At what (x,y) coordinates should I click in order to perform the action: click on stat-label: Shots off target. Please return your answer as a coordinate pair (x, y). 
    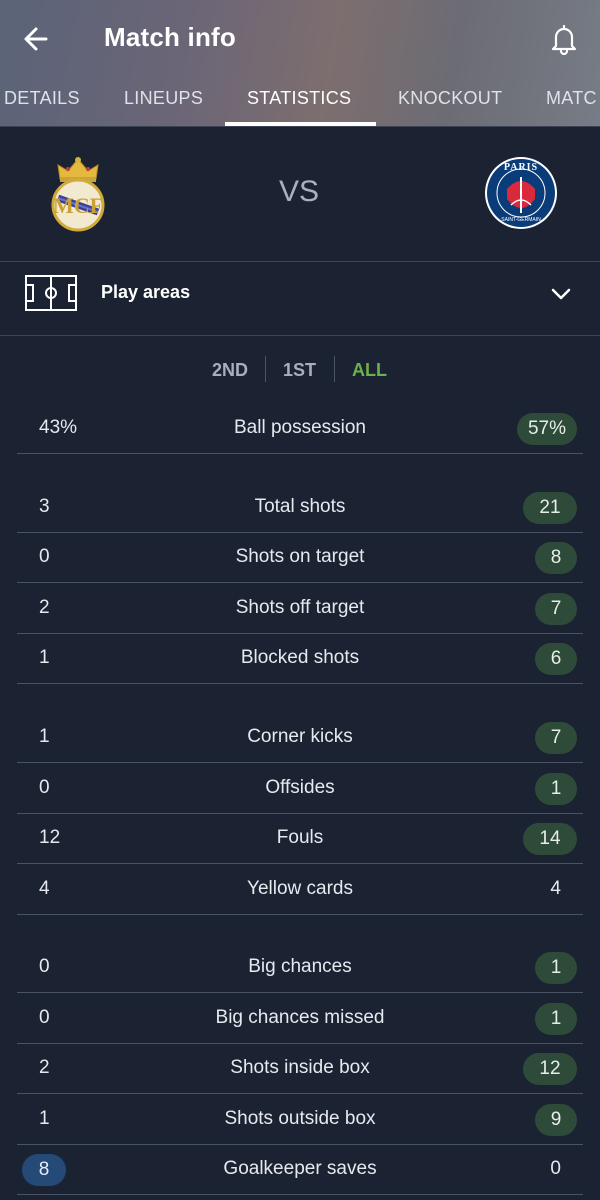
    Looking at the image, I should click on (300, 607).